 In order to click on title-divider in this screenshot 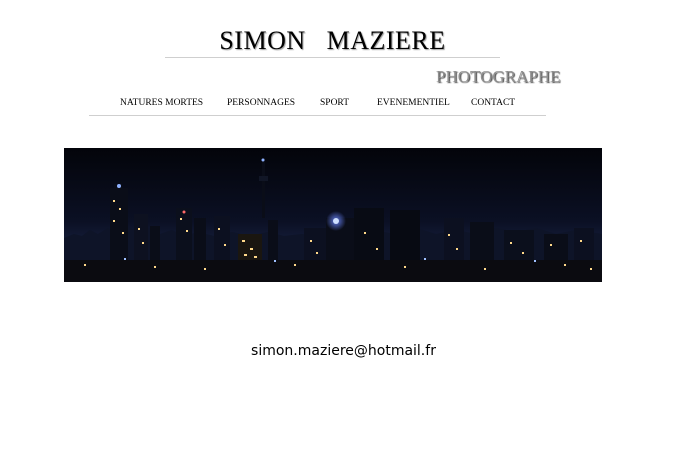, I will do `click(332, 57)`.